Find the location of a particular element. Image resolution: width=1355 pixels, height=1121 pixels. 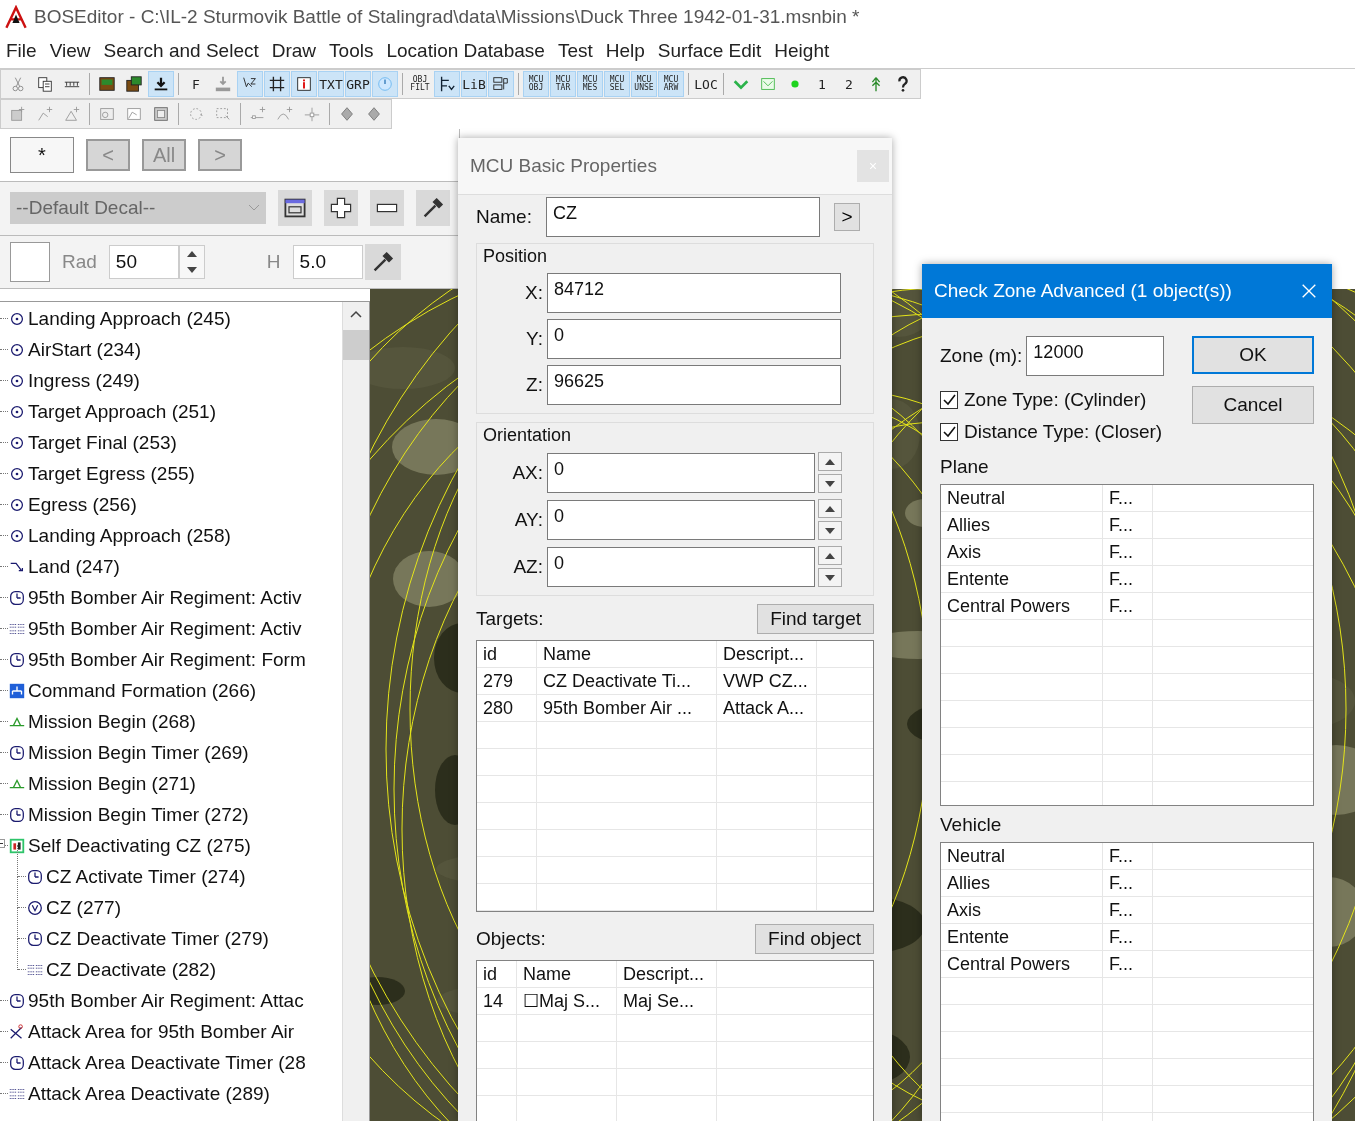

coordinate-field: 0 is located at coordinates (694, 339).